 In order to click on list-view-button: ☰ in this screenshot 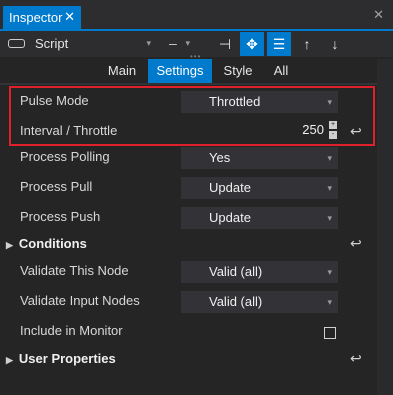, I will do `click(279, 44)`.